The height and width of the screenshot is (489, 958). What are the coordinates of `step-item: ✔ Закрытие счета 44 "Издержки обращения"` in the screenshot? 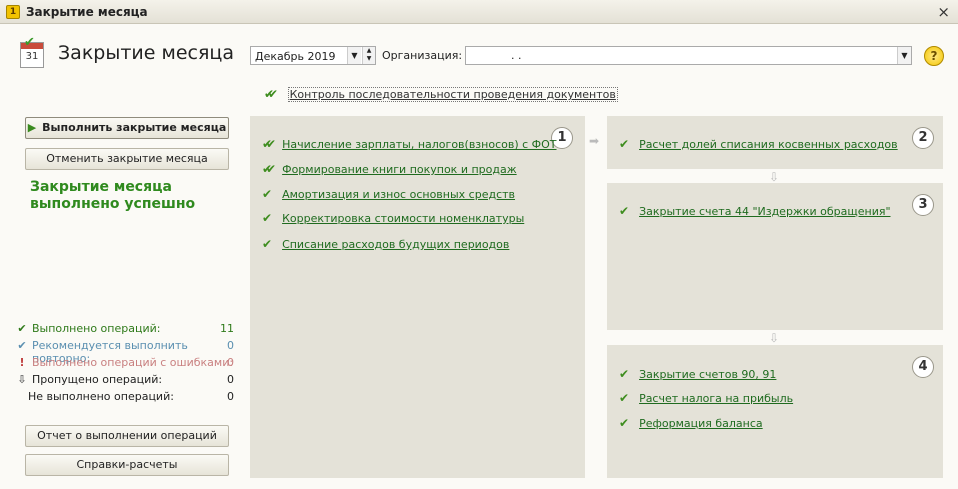 It's located at (755, 211).